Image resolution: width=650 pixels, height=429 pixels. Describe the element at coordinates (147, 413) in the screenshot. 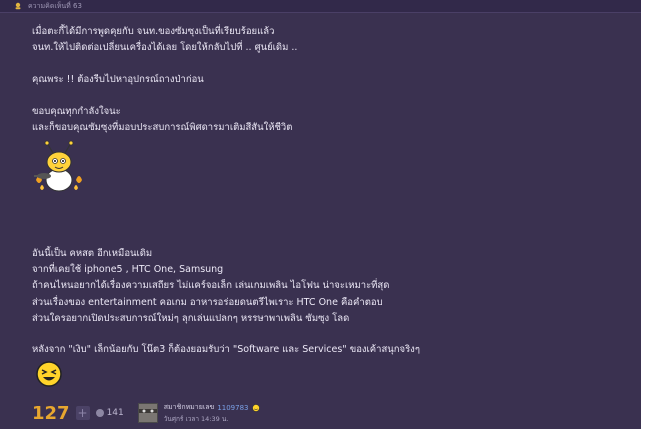

I see `avatar` at that location.